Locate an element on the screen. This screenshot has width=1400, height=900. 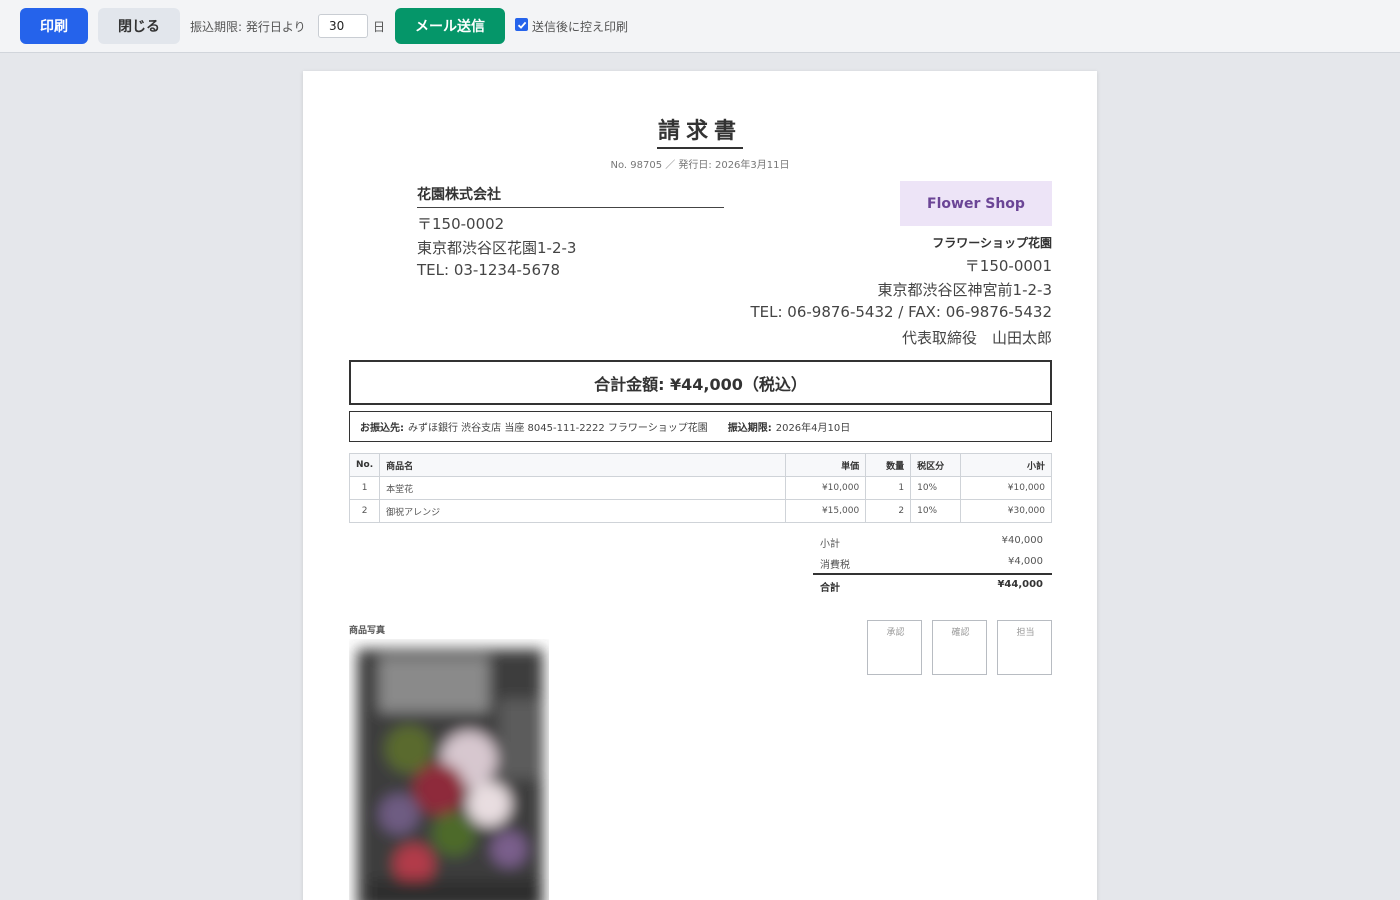
summary-divider is located at coordinates (932, 574).